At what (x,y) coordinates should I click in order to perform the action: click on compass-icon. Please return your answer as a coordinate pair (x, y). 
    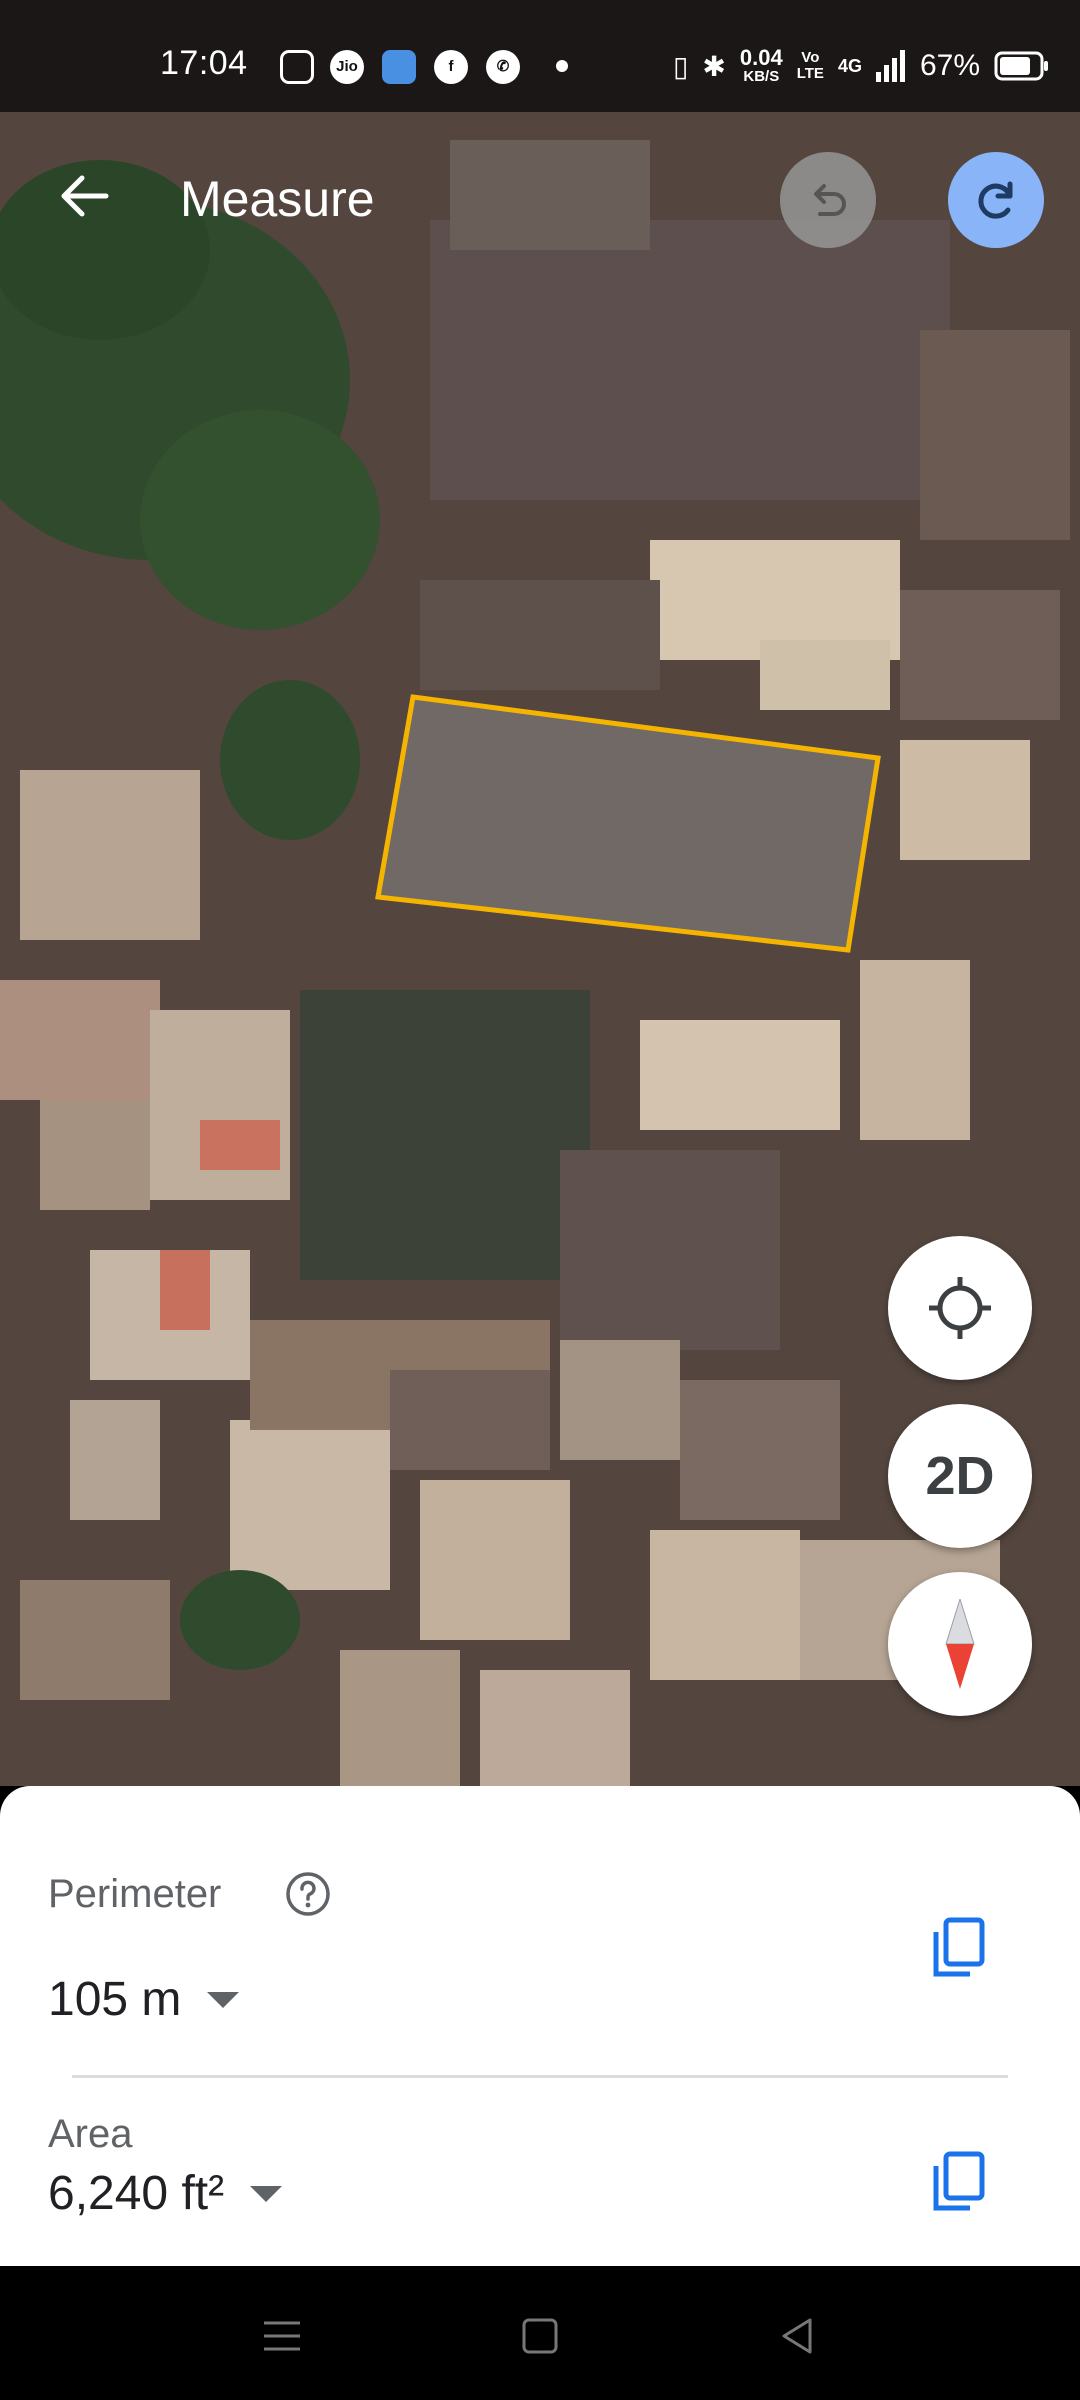
    Looking at the image, I should click on (960, 1644).